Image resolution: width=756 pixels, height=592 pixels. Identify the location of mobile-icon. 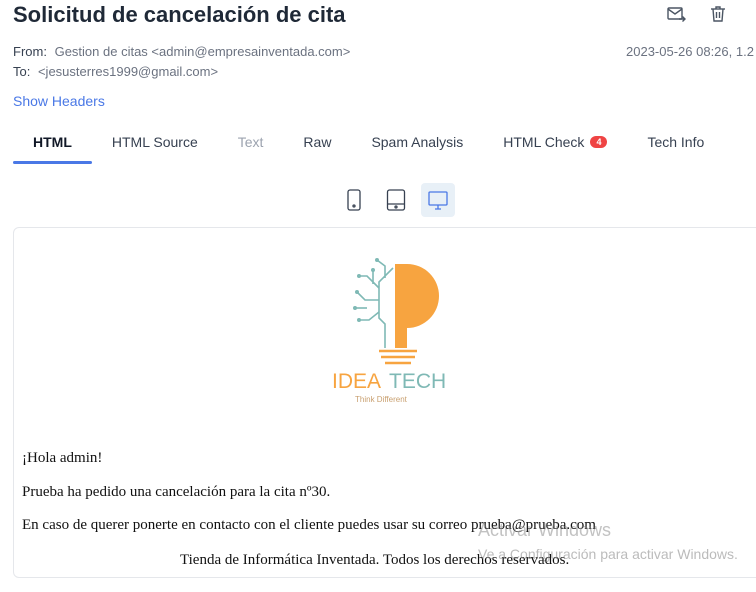
(354, 200).